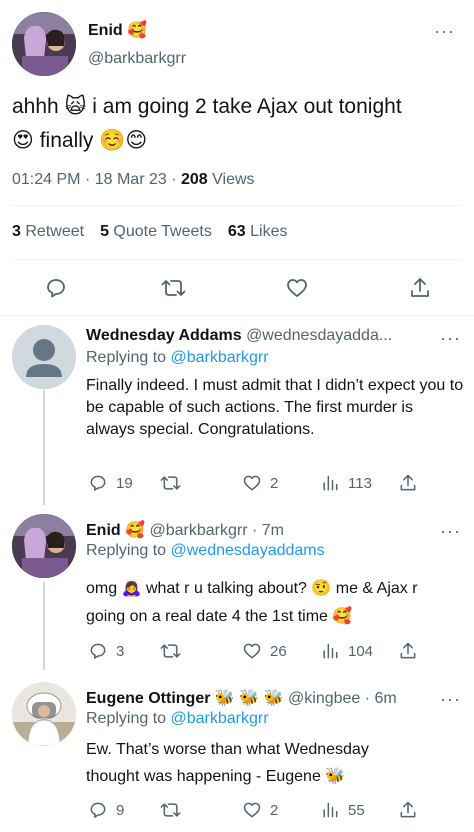 This screenshot has height=832, width=474. I want to click on replying-to: Replying to @wednesdayaddams, so click(205, 550).